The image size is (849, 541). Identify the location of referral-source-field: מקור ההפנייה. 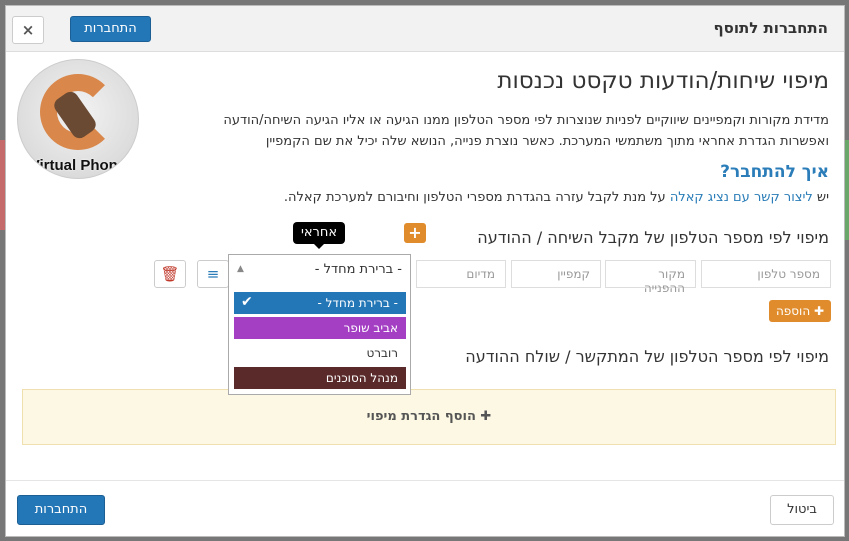
(650, 277).